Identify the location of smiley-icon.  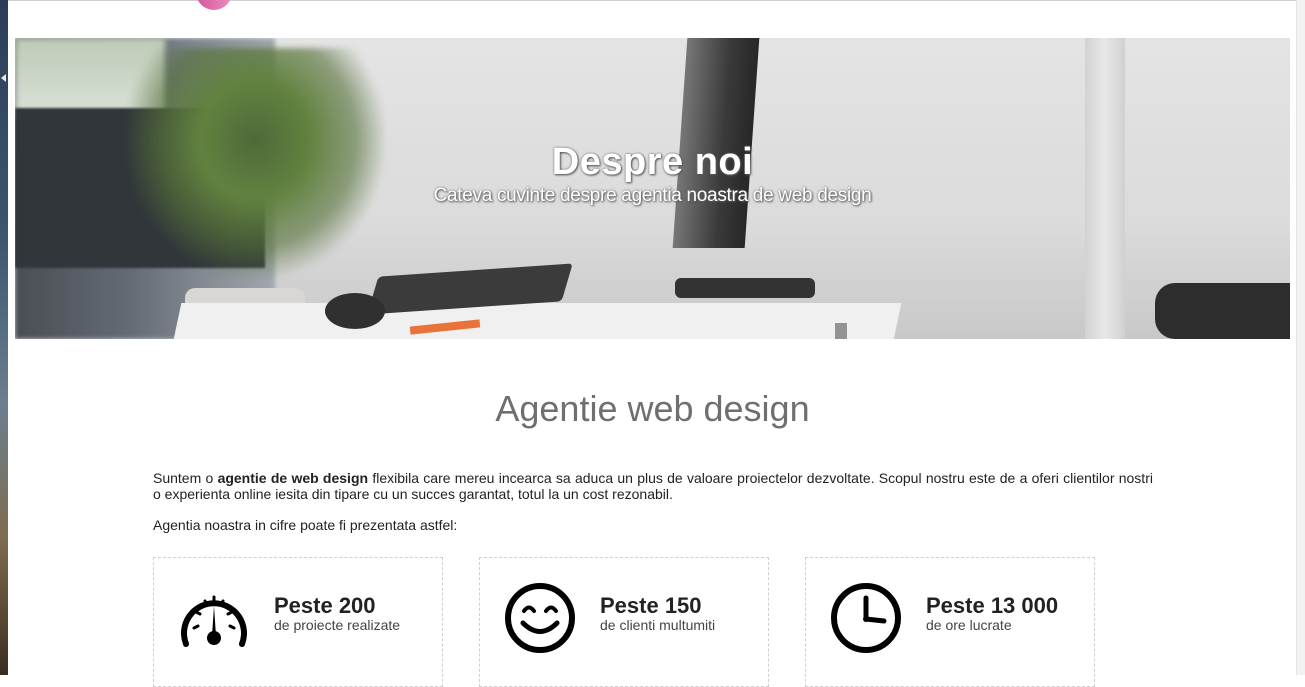
(540, 618).